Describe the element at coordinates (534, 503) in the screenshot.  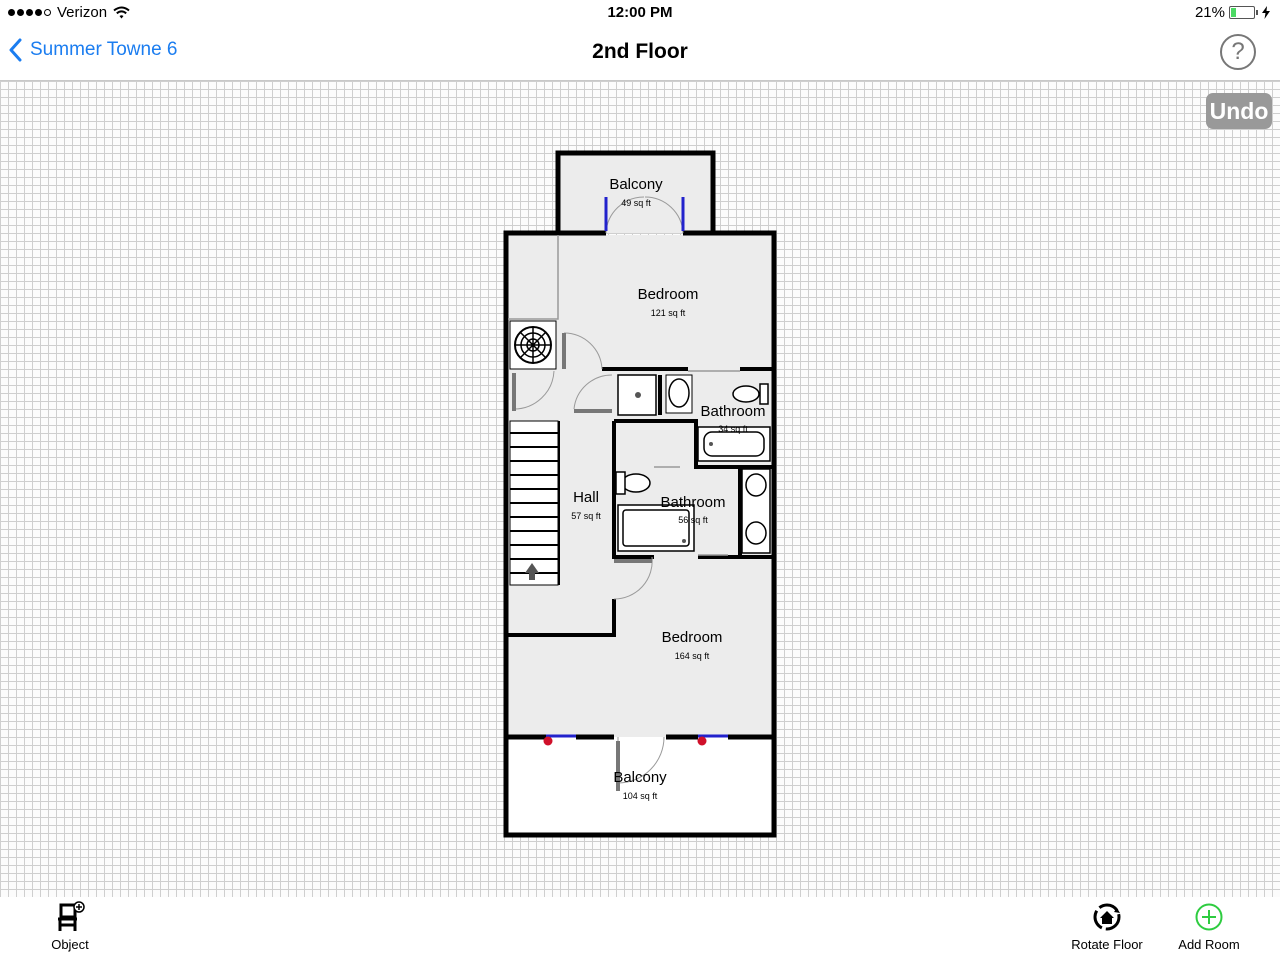
I see `stairs` at that location.